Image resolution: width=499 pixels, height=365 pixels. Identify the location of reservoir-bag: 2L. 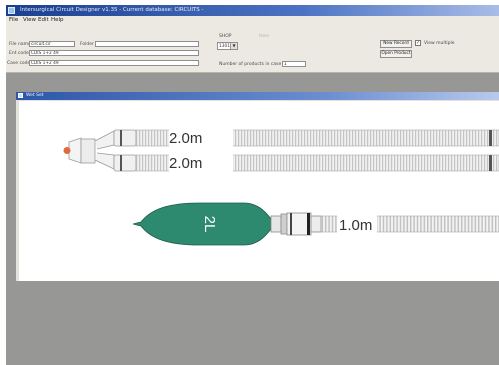
(227, 224).